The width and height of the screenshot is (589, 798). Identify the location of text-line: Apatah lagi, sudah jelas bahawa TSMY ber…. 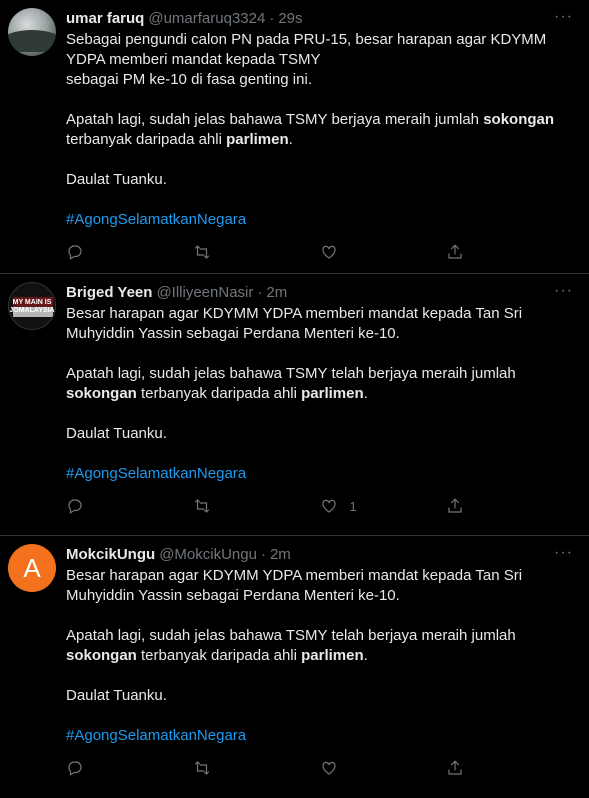
(319, 120).